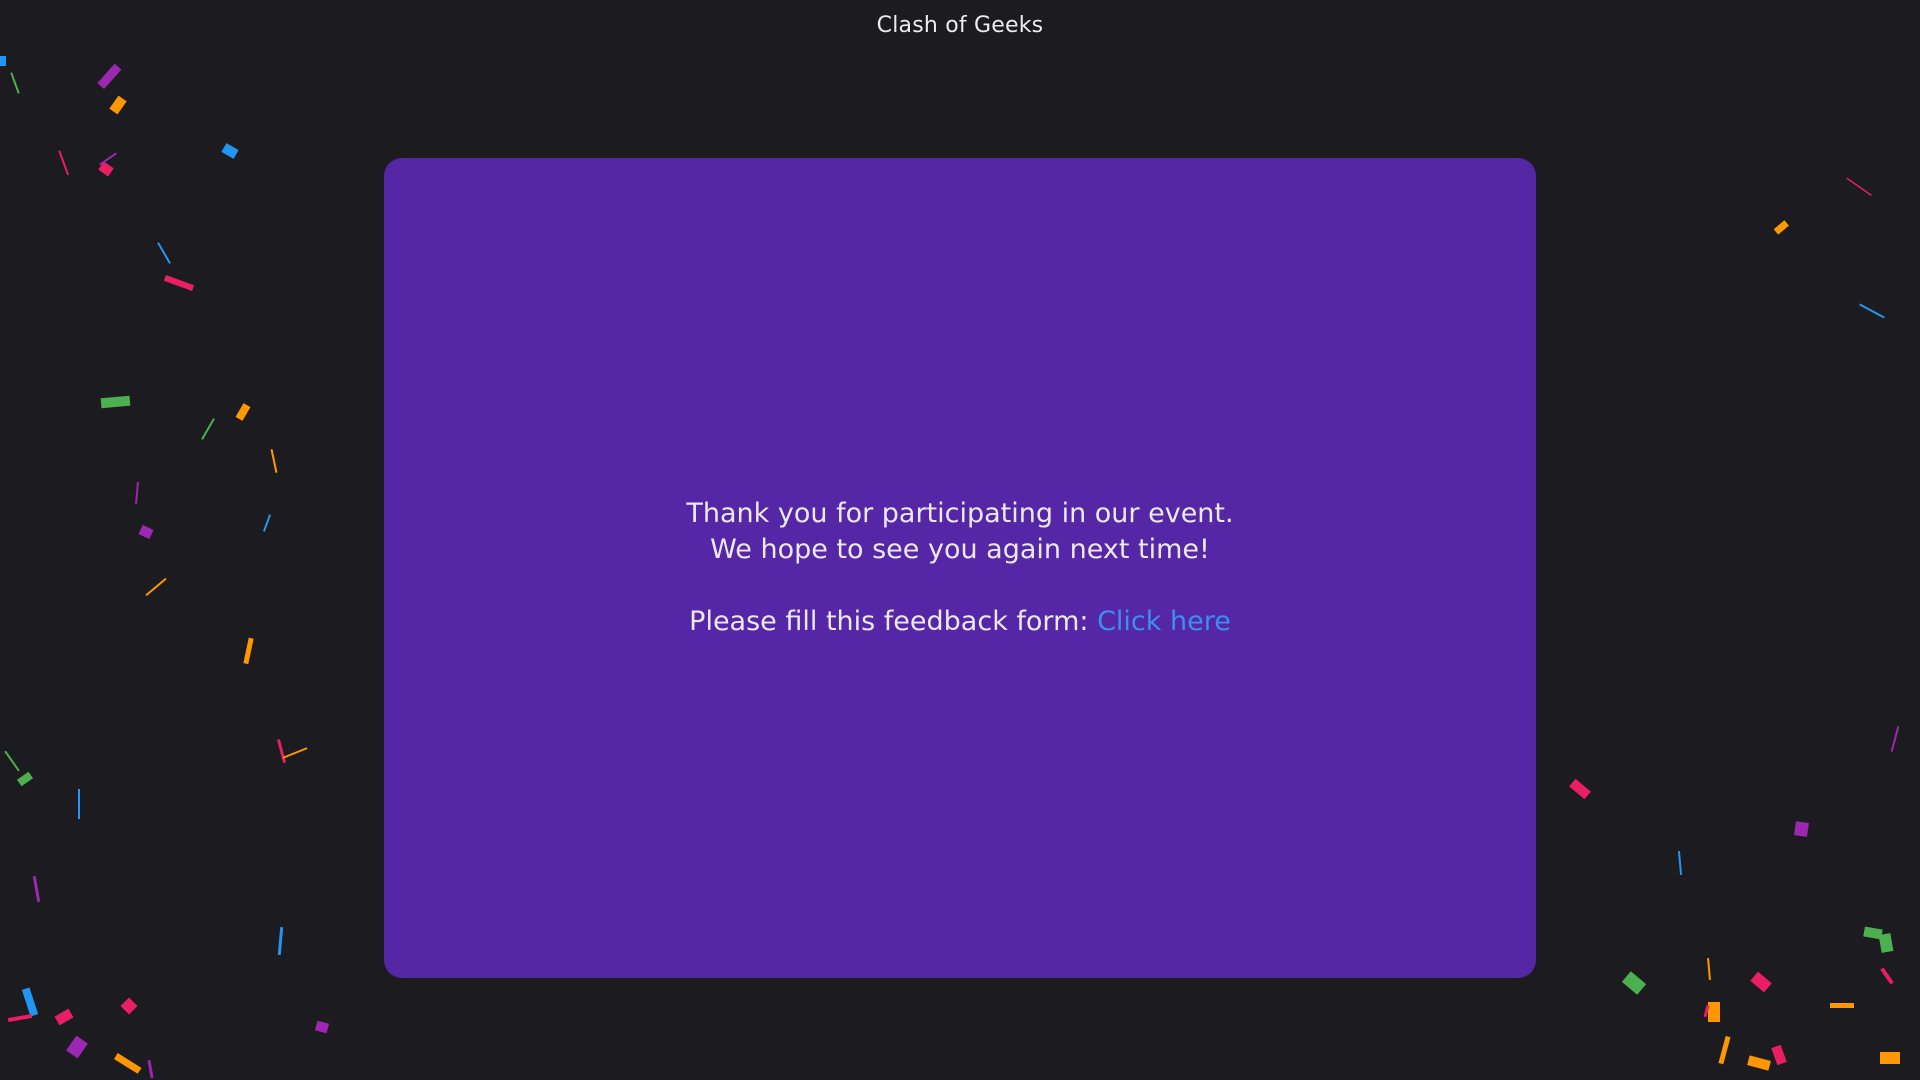  Describe the element at coordinates (960, 25) in the screenshot. I see `app-title: Clash of Geeks` at that location.